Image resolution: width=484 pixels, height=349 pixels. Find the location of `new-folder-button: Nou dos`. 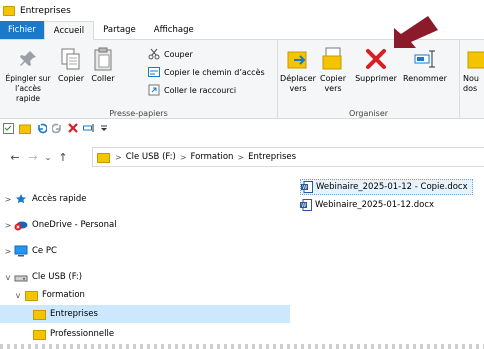

new-folder-button: Nou dos is located at coordinates (473, 70).